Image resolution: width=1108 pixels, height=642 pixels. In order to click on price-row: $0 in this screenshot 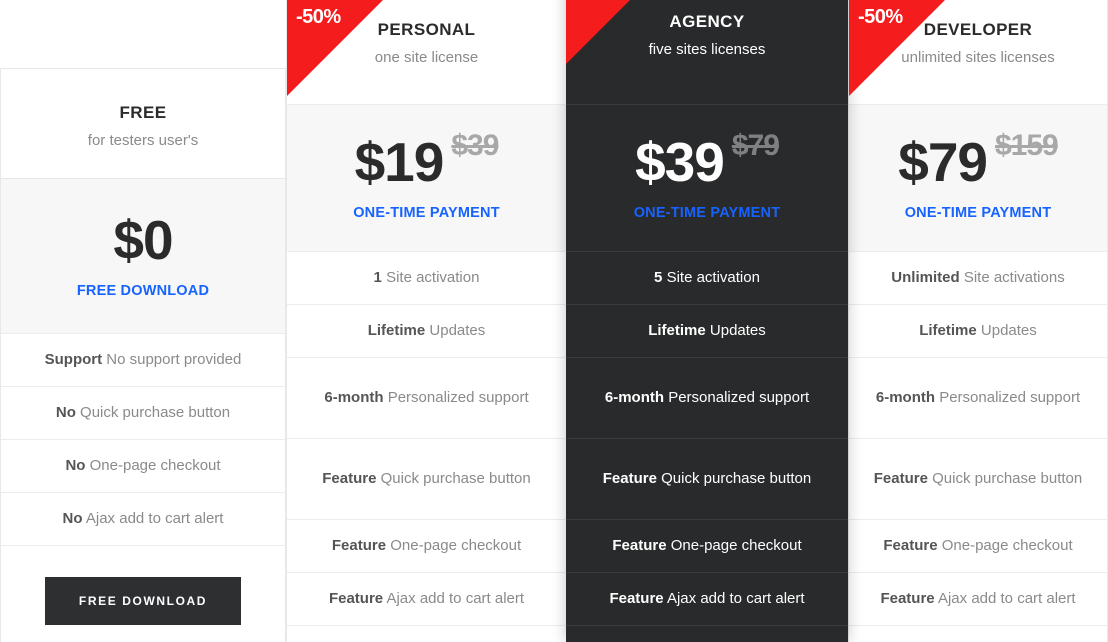, I will do `click(143, 240)`.